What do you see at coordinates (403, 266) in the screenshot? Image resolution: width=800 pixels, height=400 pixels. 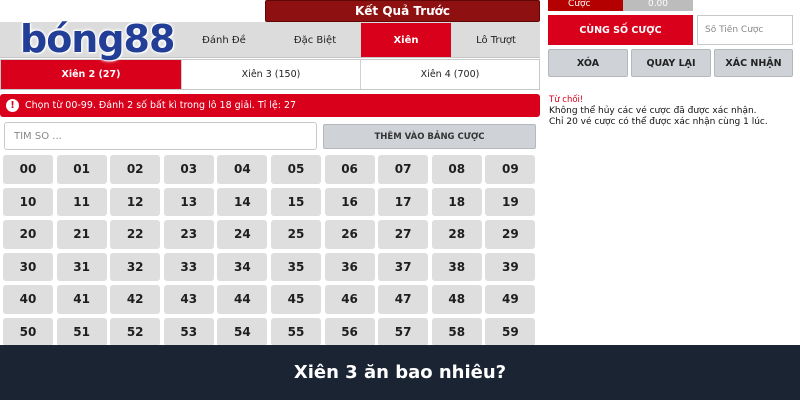 I see `number-cell: 37` at bounding box center [403, 266].